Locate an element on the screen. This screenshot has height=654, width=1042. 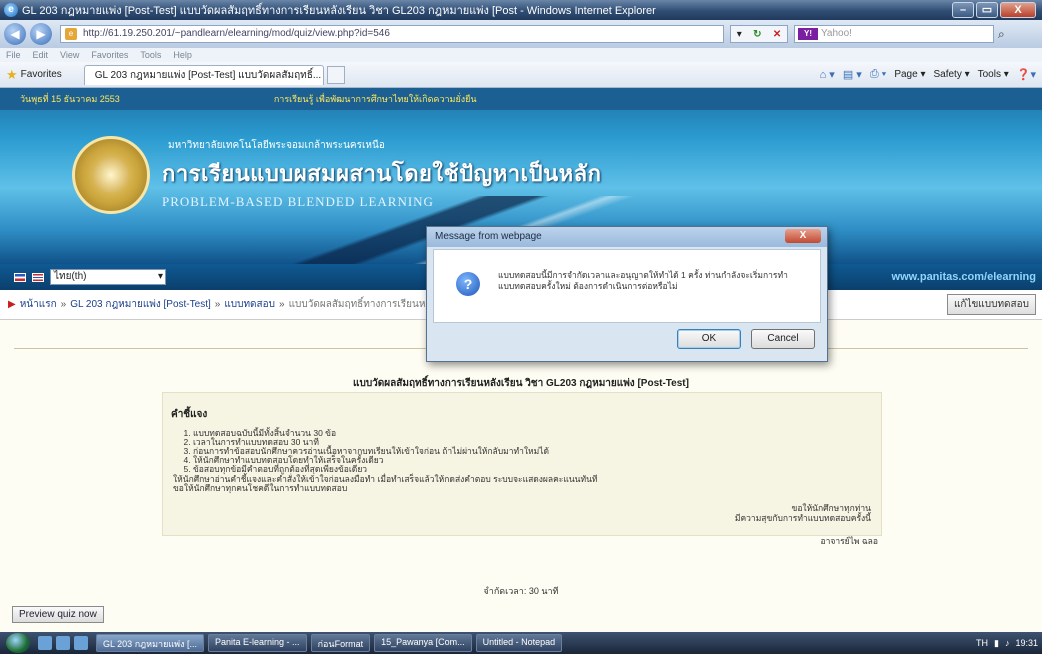
taskbar-item-notepad: Untitled - Notepad is located at coordinates (519, 643).